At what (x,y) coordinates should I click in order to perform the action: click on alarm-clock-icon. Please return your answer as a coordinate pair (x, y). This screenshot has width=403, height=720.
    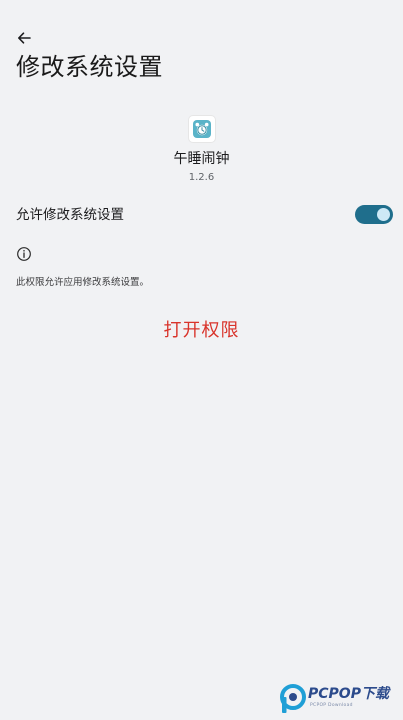
    Looking at the image, I should click on (201, 129).